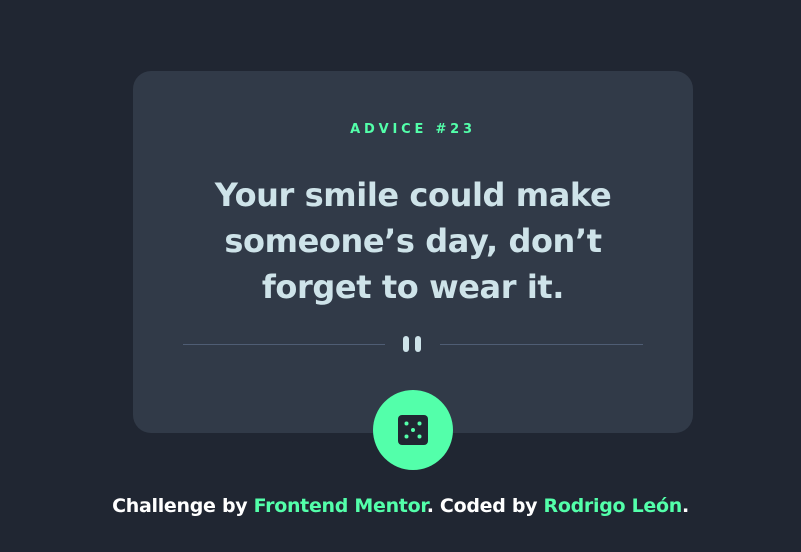  Describe the element at coordinates (485, 506) in the screenshot. I see `attribution-middle: . Coded by` at that location.